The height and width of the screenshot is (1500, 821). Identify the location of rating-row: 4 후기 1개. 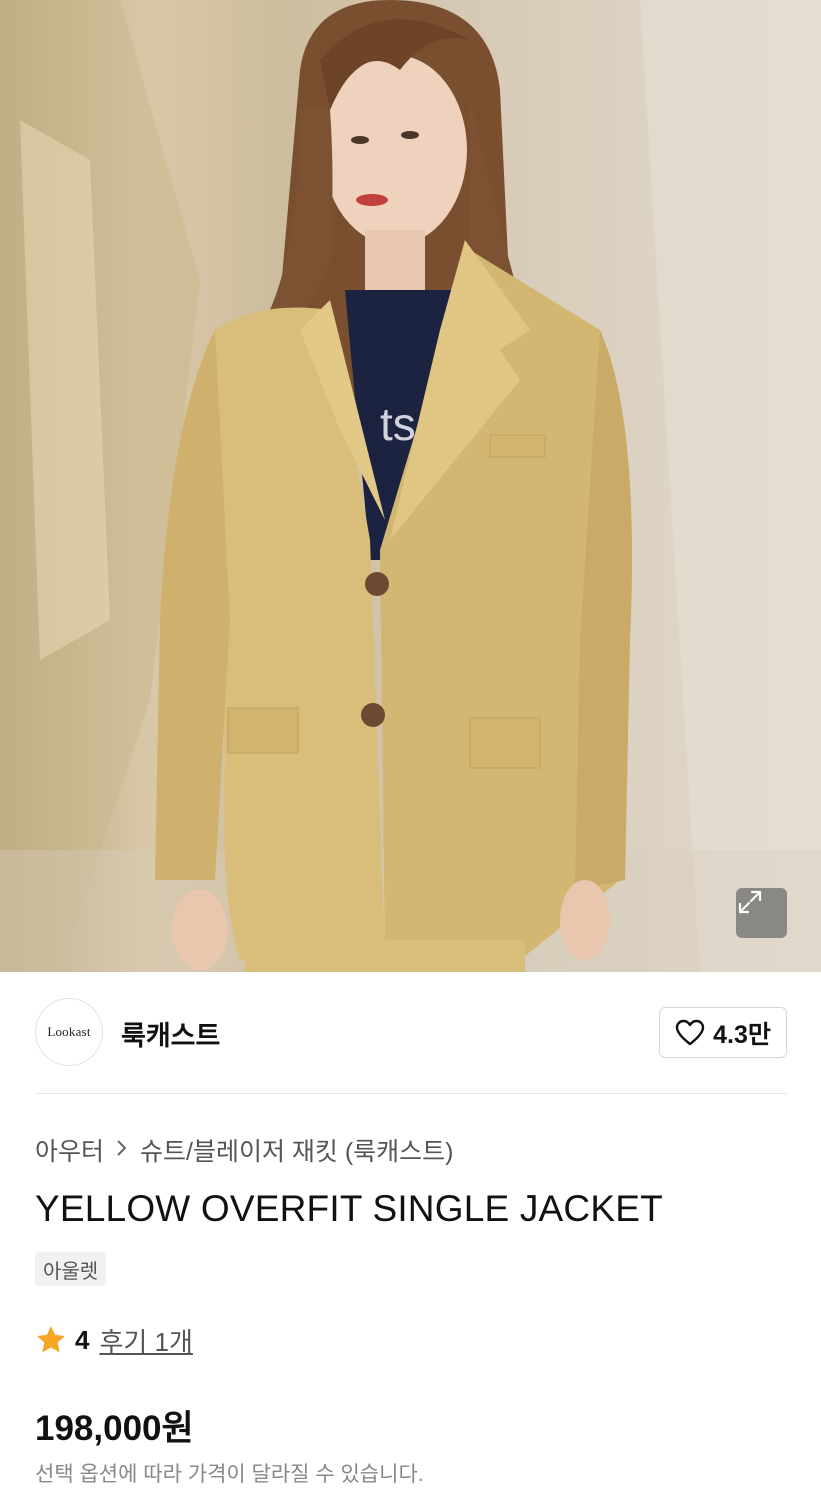
(114, 1340).